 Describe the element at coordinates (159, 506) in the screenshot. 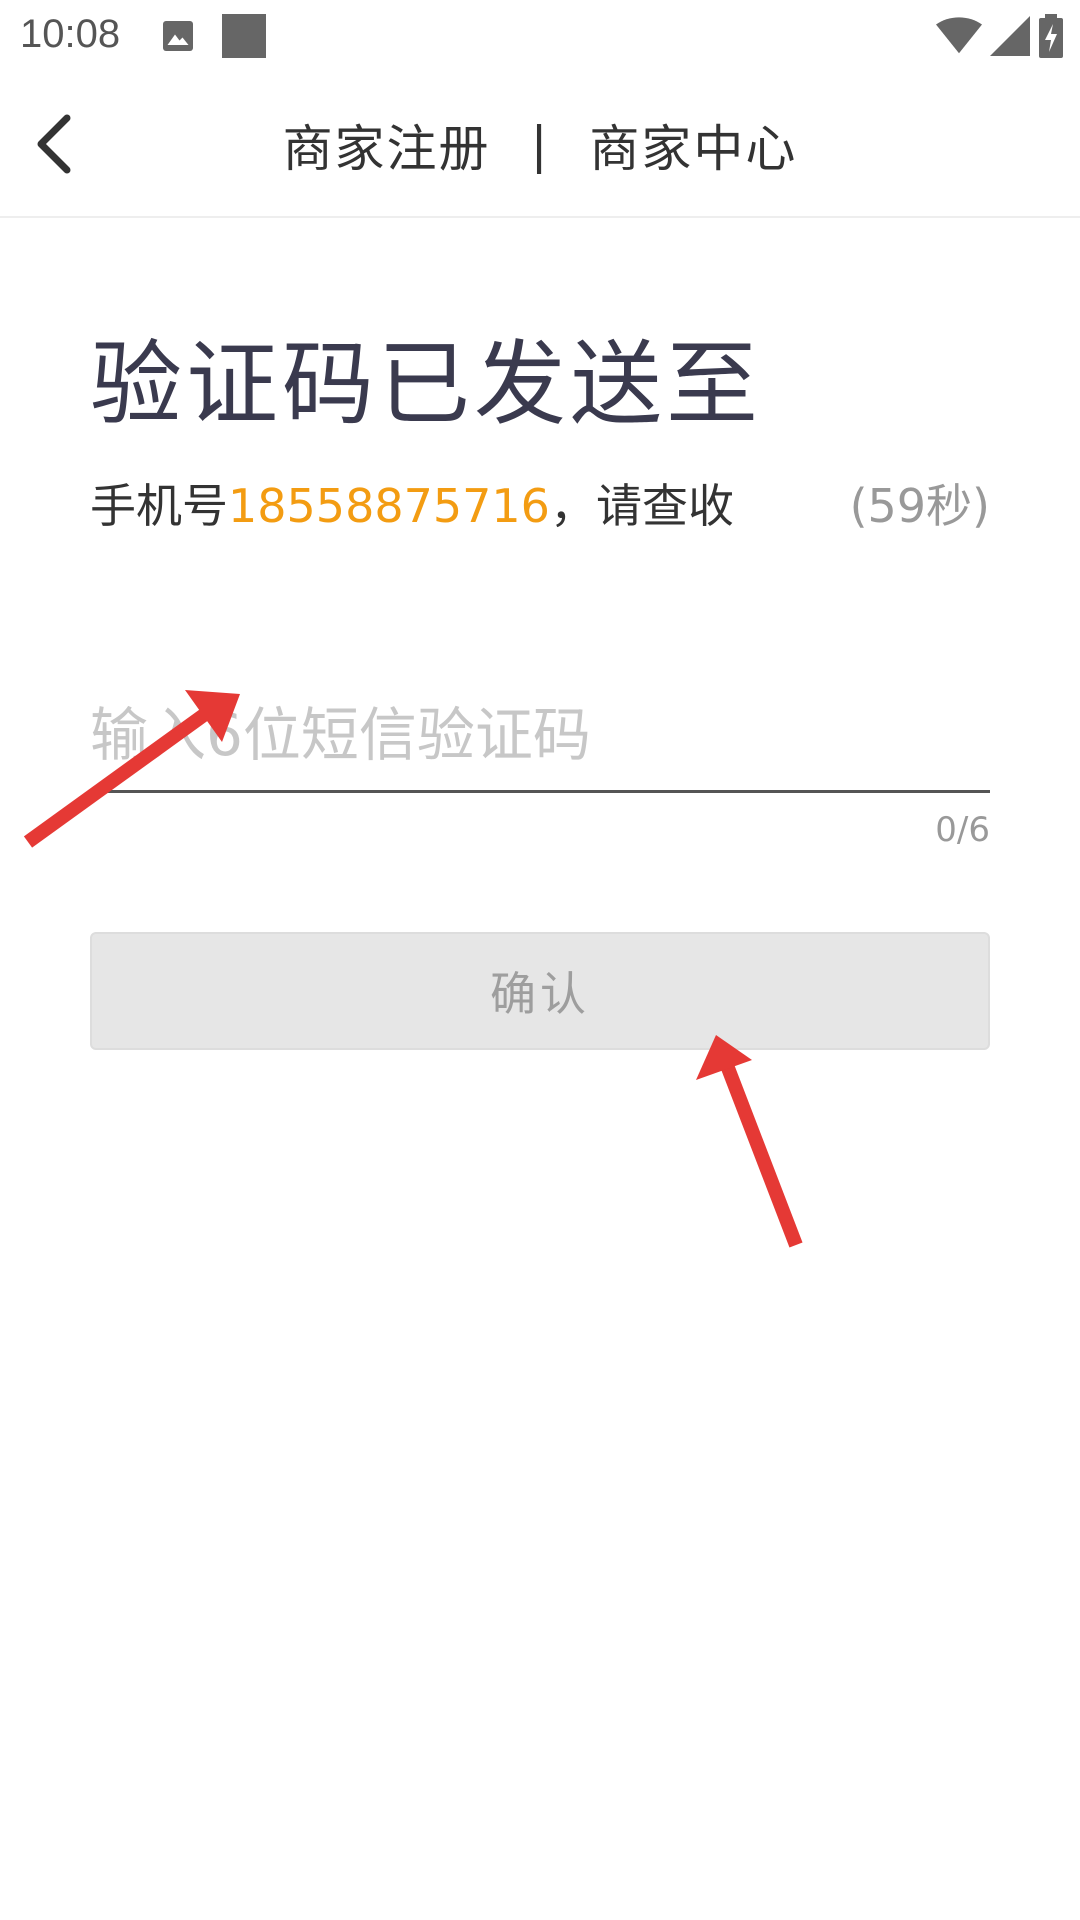

I see `phone-prefix: 手机号` at that location.